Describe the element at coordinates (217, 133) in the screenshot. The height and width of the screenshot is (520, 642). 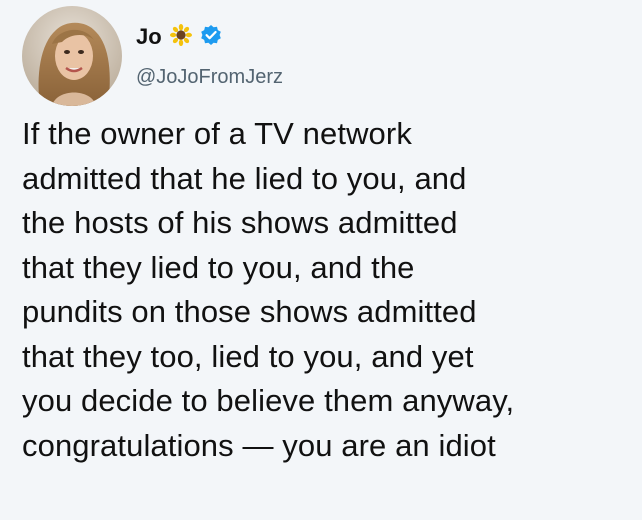
I see `tweet-text-line: If the owner of a TV network` at that location.